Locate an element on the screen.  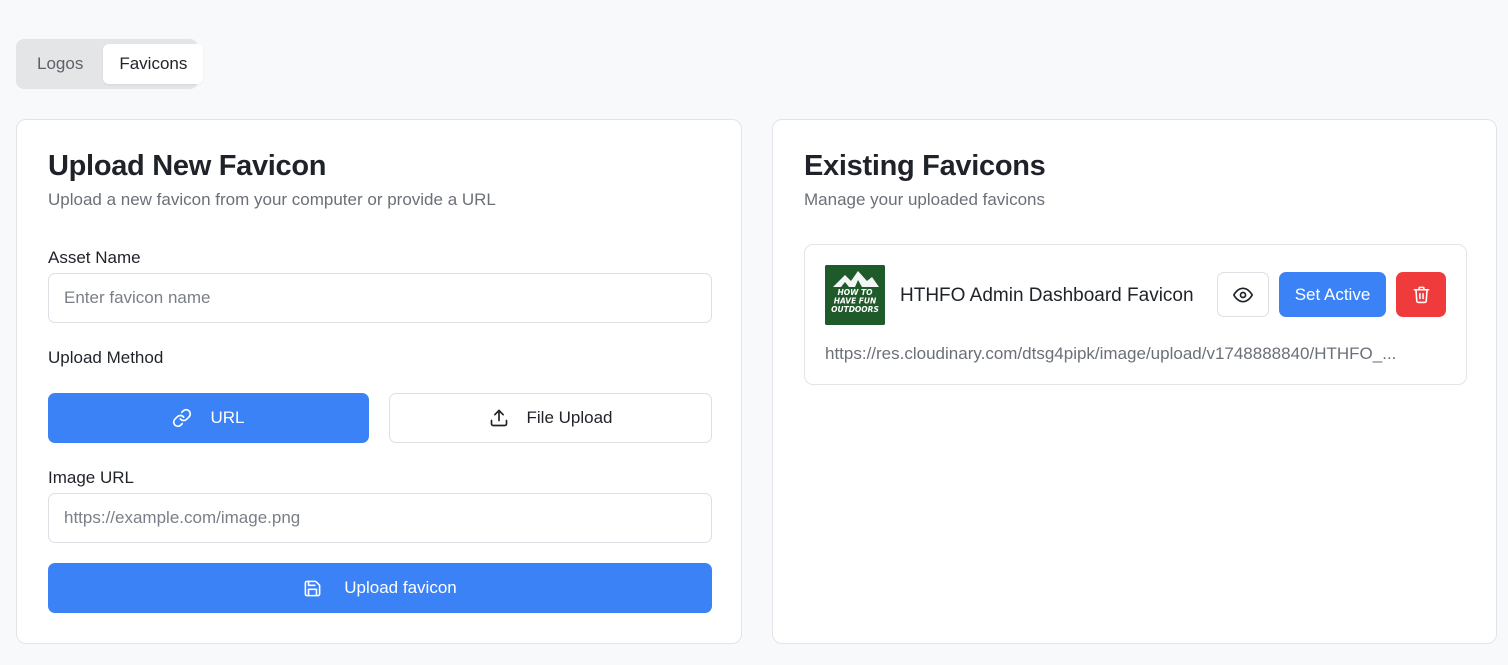
method-file-upload-button: File Upload is located at coordinates (550, 418).